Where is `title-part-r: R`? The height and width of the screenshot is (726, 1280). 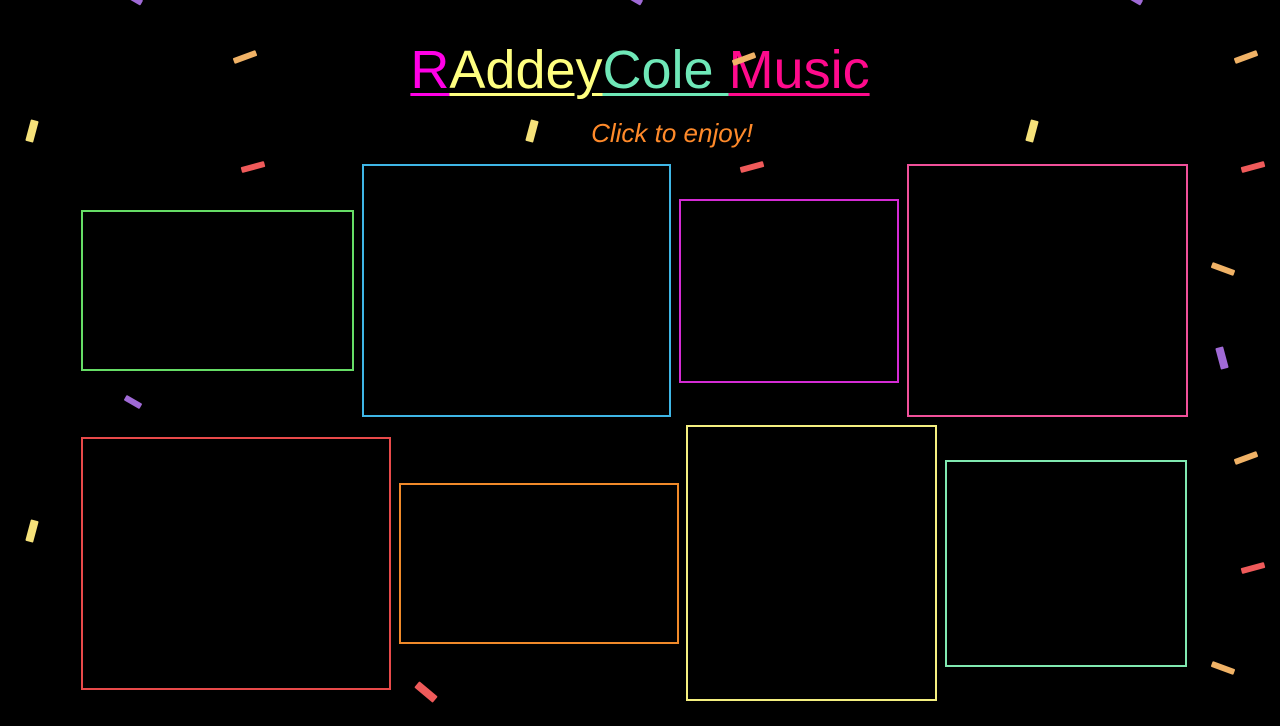
title-part-r: R is located at coordinates (430, 70).